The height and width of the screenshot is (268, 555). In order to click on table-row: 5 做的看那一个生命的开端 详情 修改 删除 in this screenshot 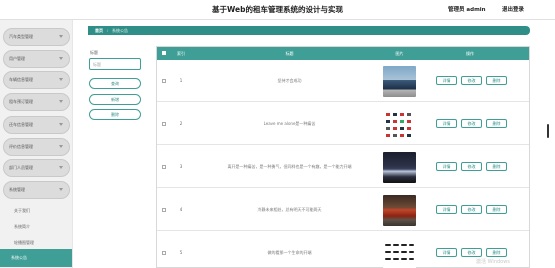, I will do `click(343, 250)`.